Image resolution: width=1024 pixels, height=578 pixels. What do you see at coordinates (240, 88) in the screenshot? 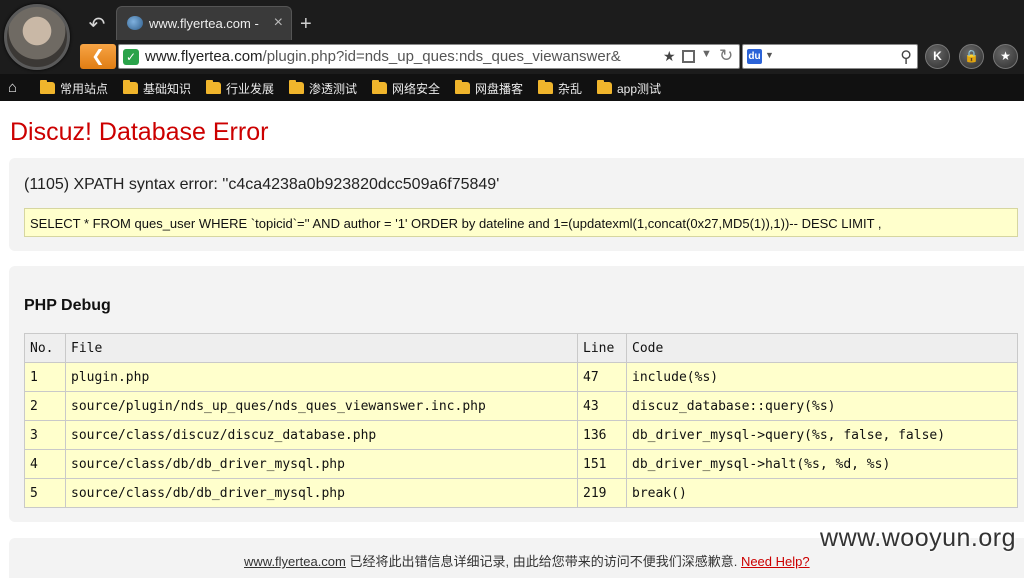
I see `bookmark-folder: 行业发展` at bounding box center [240, 88].